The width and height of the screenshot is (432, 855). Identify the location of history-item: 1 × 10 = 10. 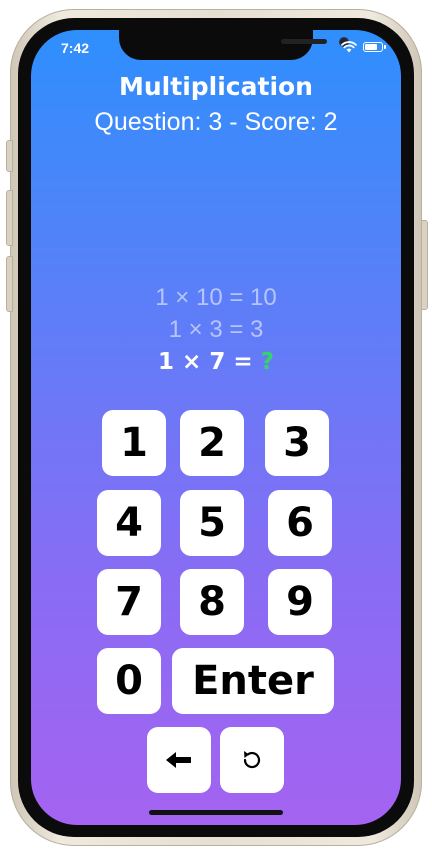
(216, 297).